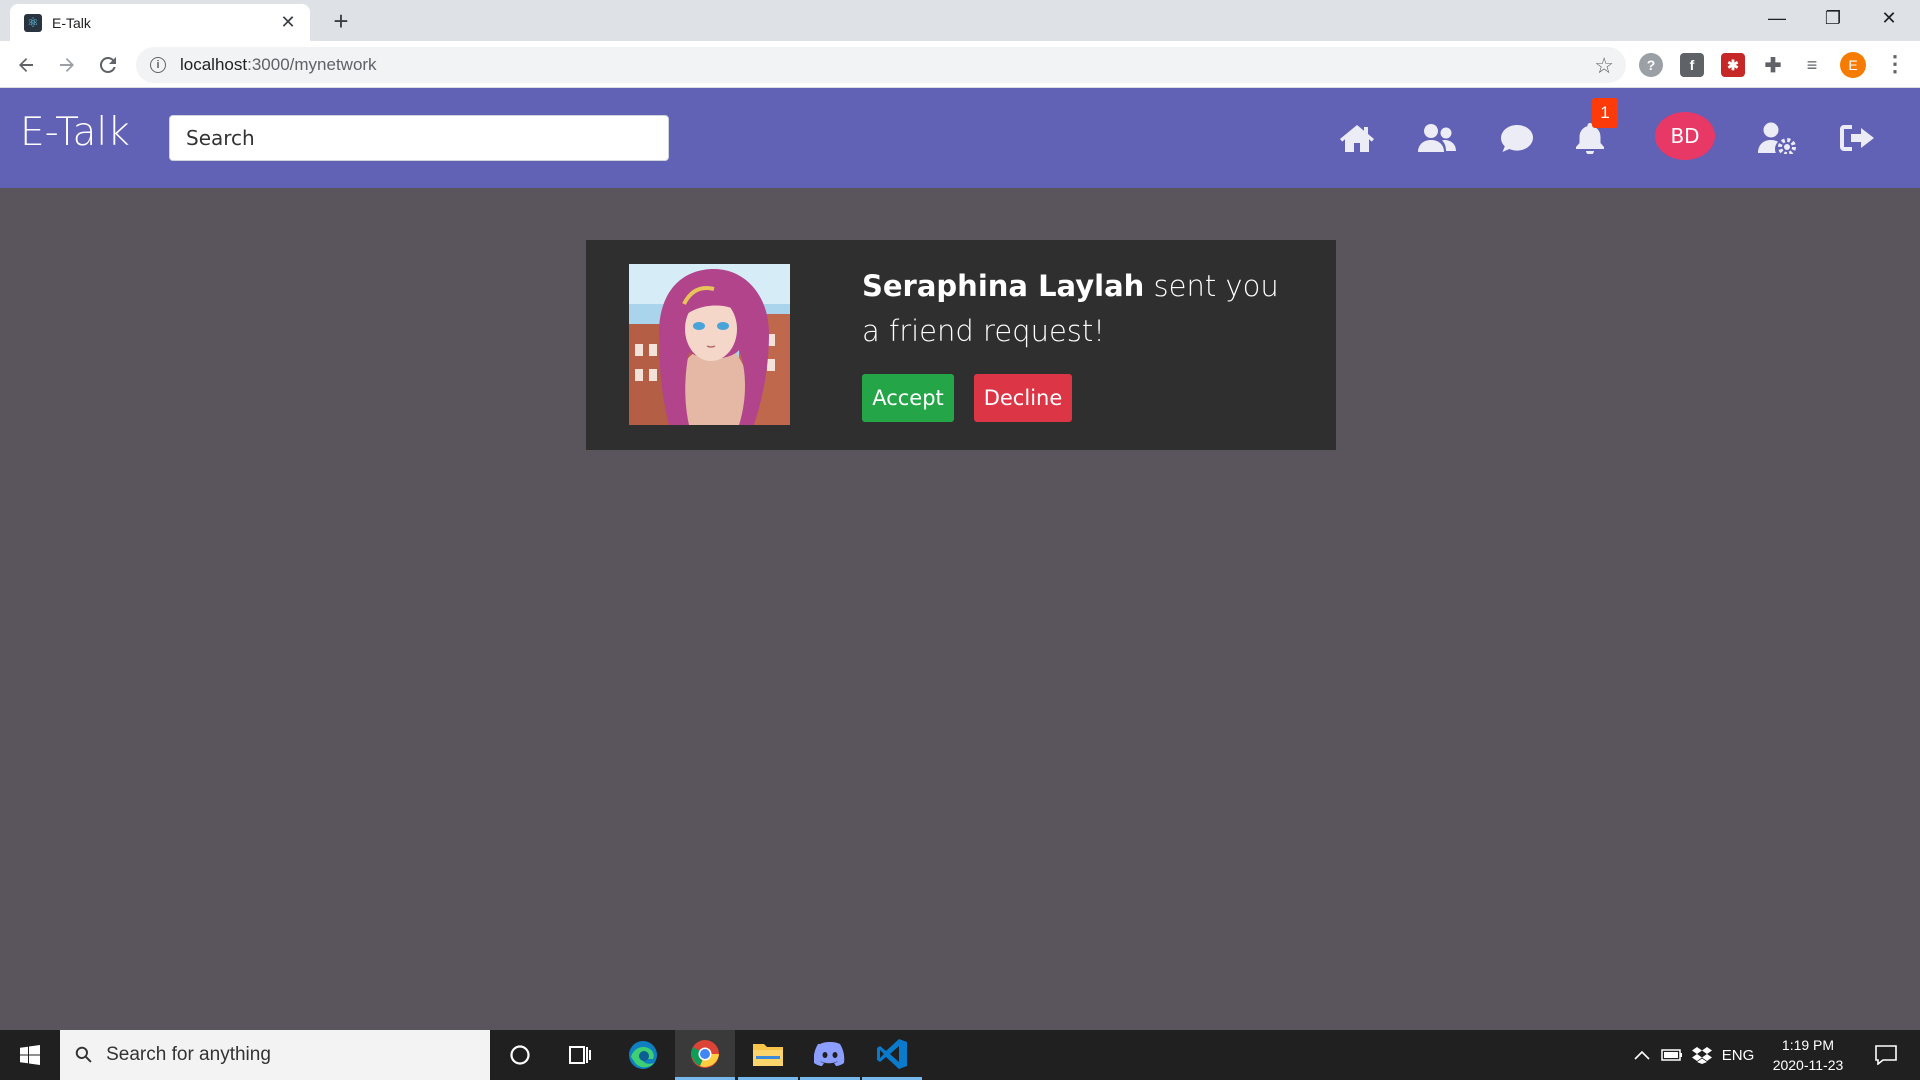  I want to click on restore-button: ❐, so click(1833, 18).